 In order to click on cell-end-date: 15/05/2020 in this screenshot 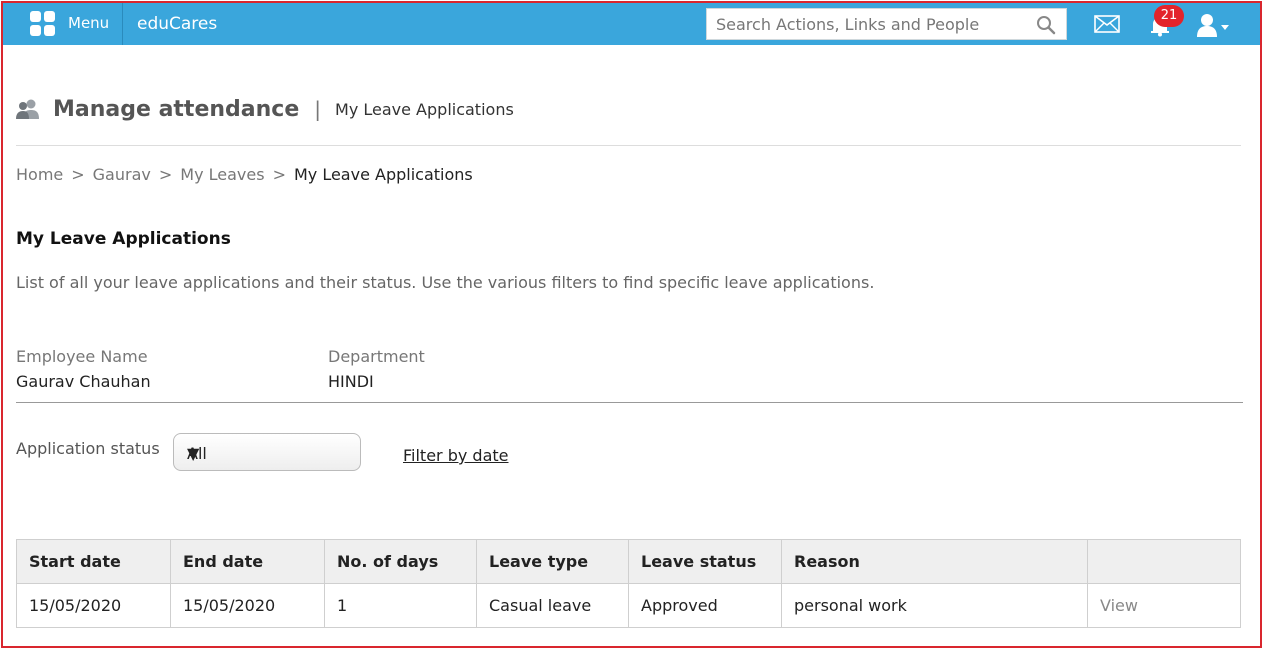, I will do `click(247, 605)`.